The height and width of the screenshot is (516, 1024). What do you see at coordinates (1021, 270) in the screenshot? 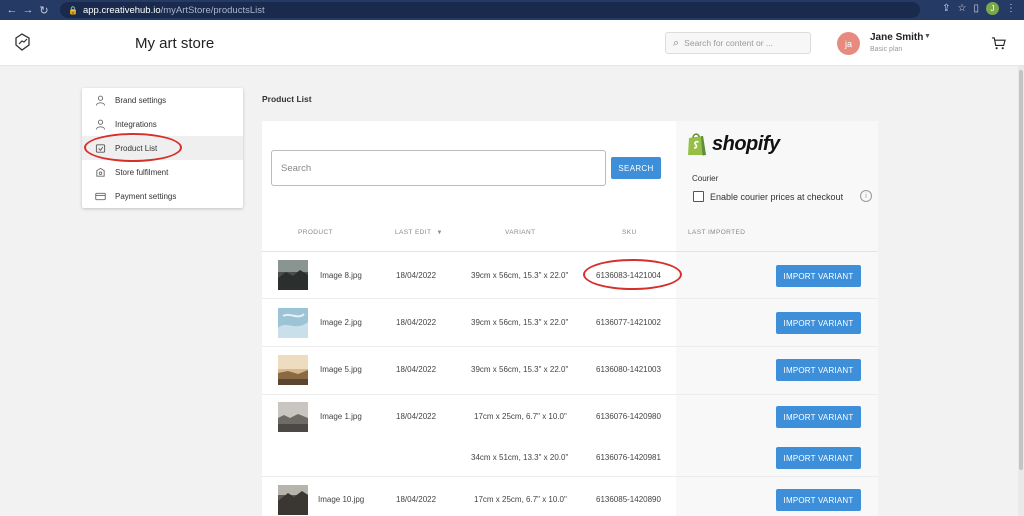
I see `scrollbar-thumb` at bounding box center [1021, 270].